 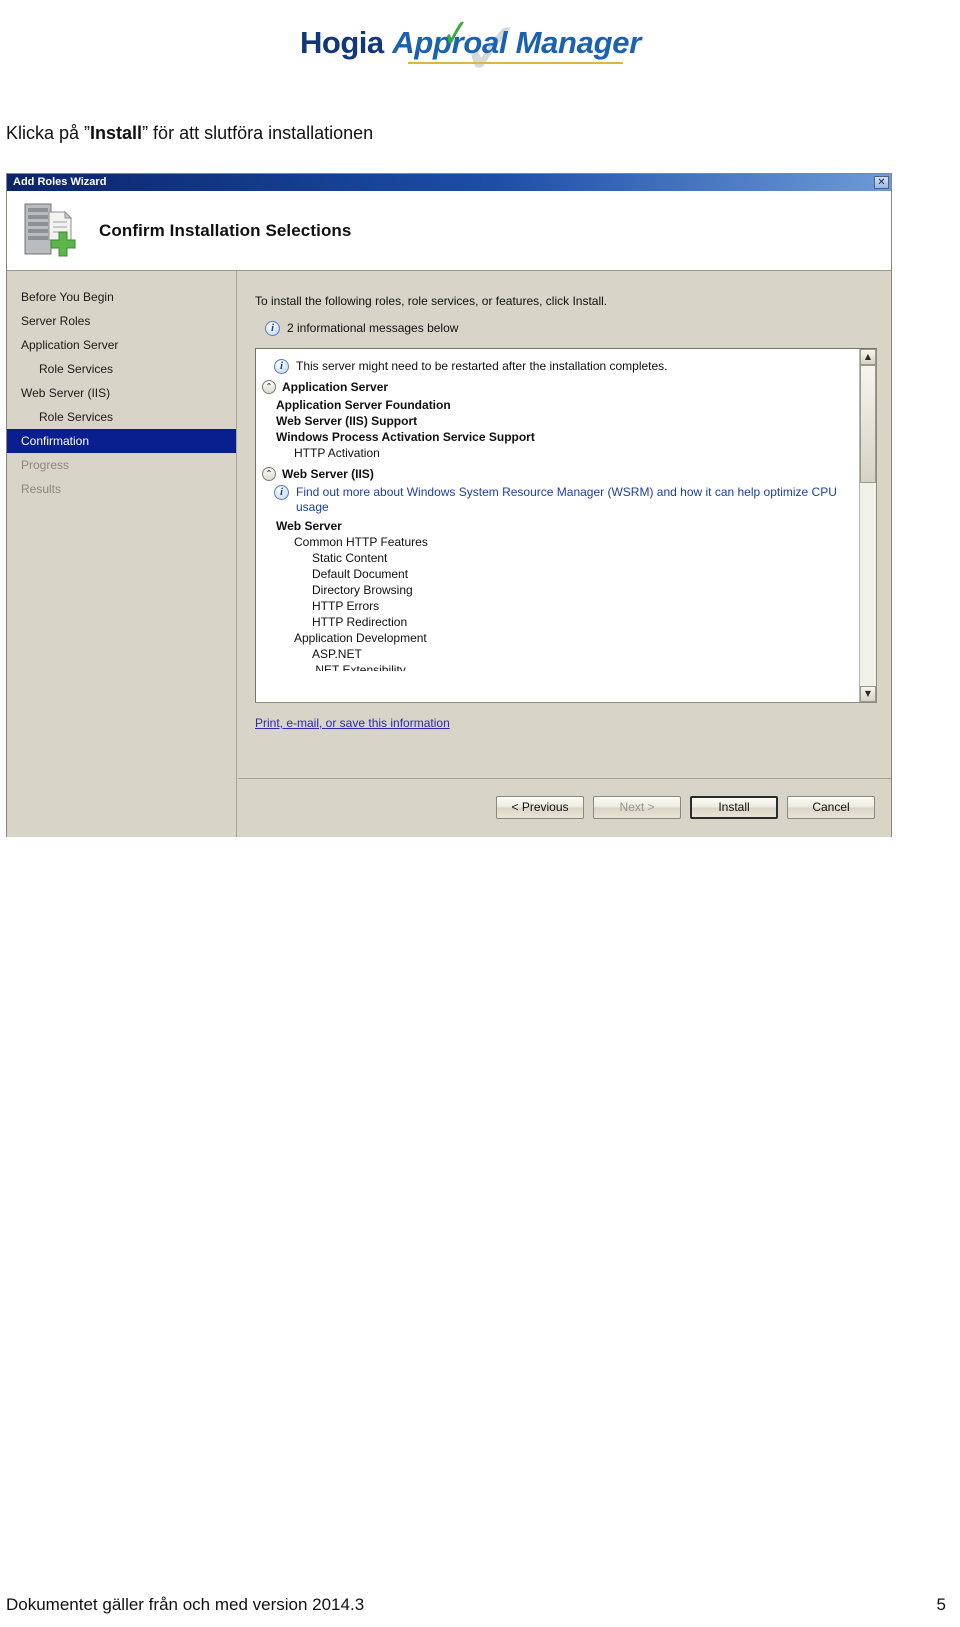 What do you see at coordinates (515, 63) in the screenshot?
I see `logo-underline` at bounding box center [515, 63].